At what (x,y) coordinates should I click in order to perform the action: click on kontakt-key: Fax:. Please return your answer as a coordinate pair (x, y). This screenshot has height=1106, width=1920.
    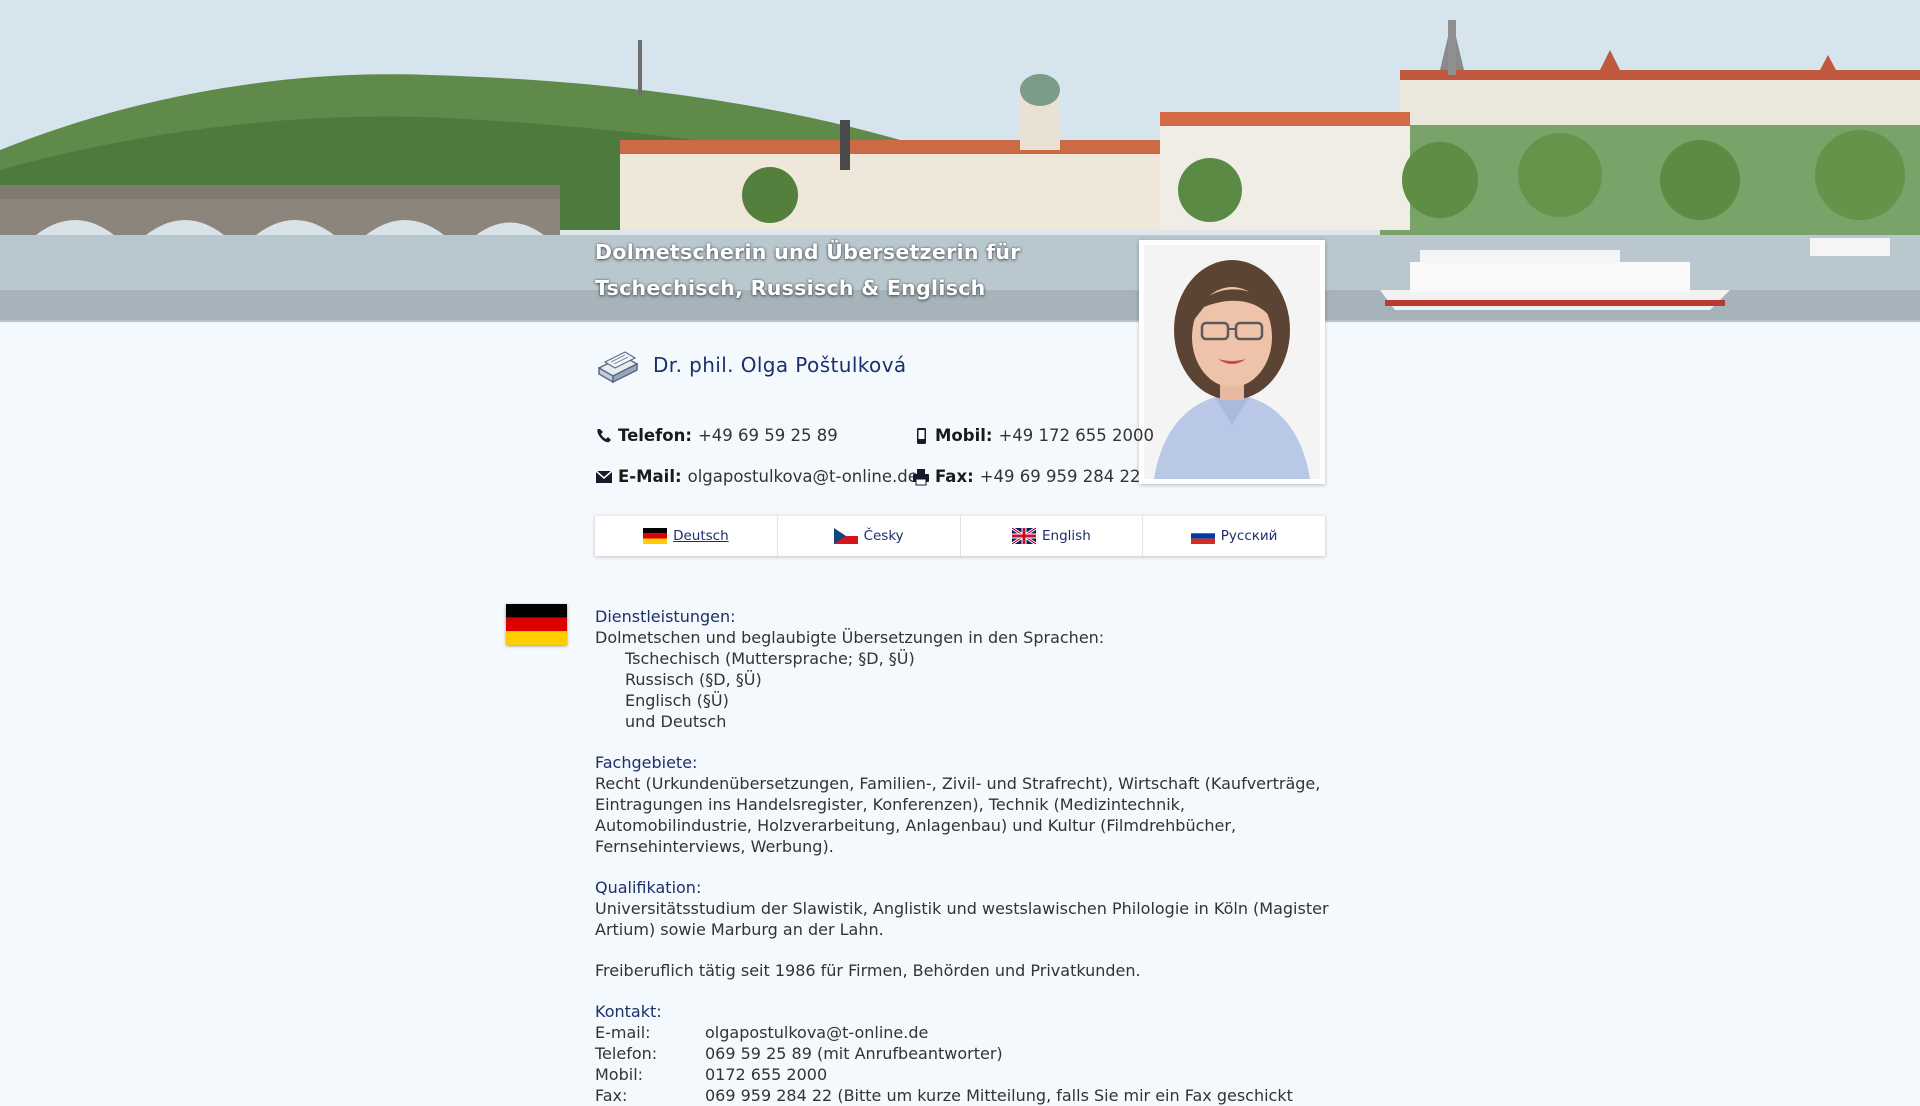
    Looking at the image, I should click on (611, 1095).